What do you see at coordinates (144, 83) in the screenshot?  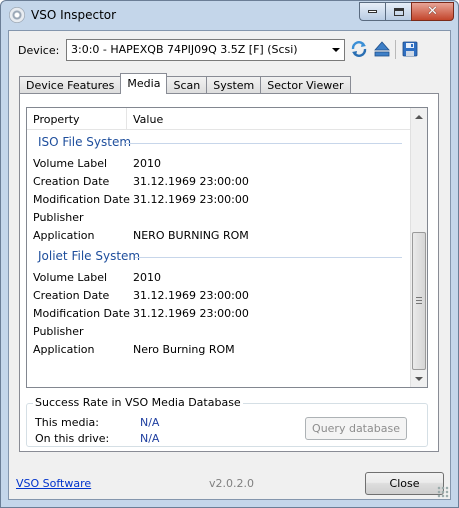 I see `tab-media: Media` at bounding box center [144, 83].